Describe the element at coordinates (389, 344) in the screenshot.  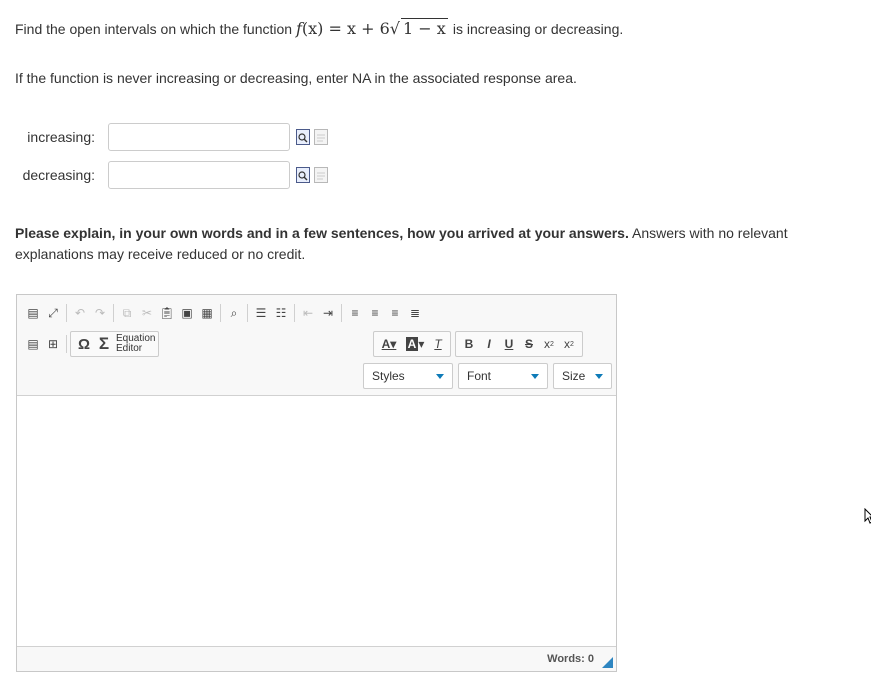
I see `text-color-icon: A▾` at that location.